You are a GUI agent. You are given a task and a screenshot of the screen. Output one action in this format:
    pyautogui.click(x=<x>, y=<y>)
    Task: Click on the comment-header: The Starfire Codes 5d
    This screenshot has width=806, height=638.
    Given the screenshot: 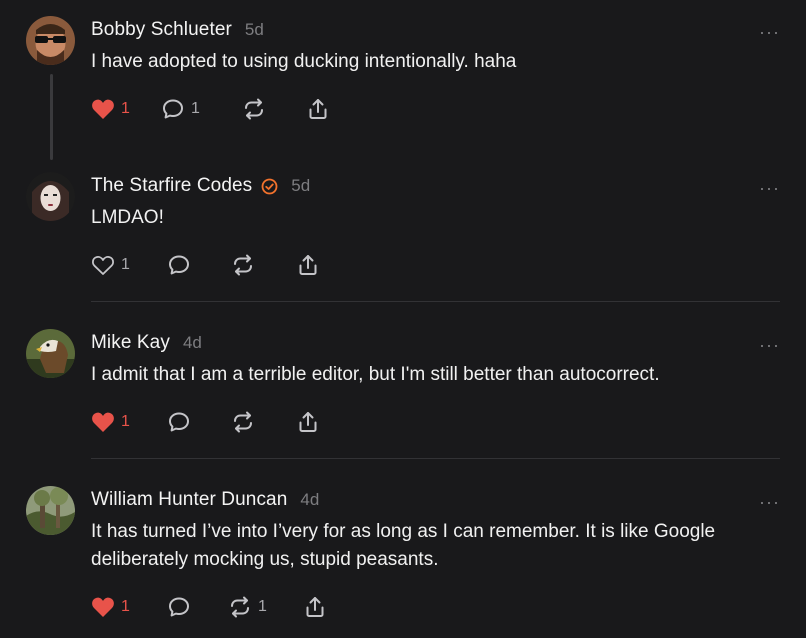 What is the action you would take?
    pyautogui.click(x=200, y=186)
    